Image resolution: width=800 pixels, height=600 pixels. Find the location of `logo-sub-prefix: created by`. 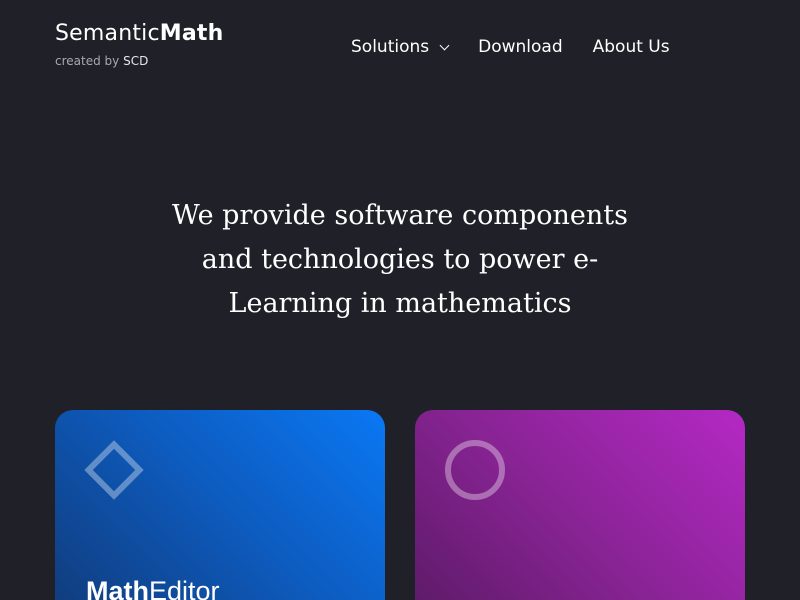

logo-sub-prefix: created by is located at coordinates (87, 61).